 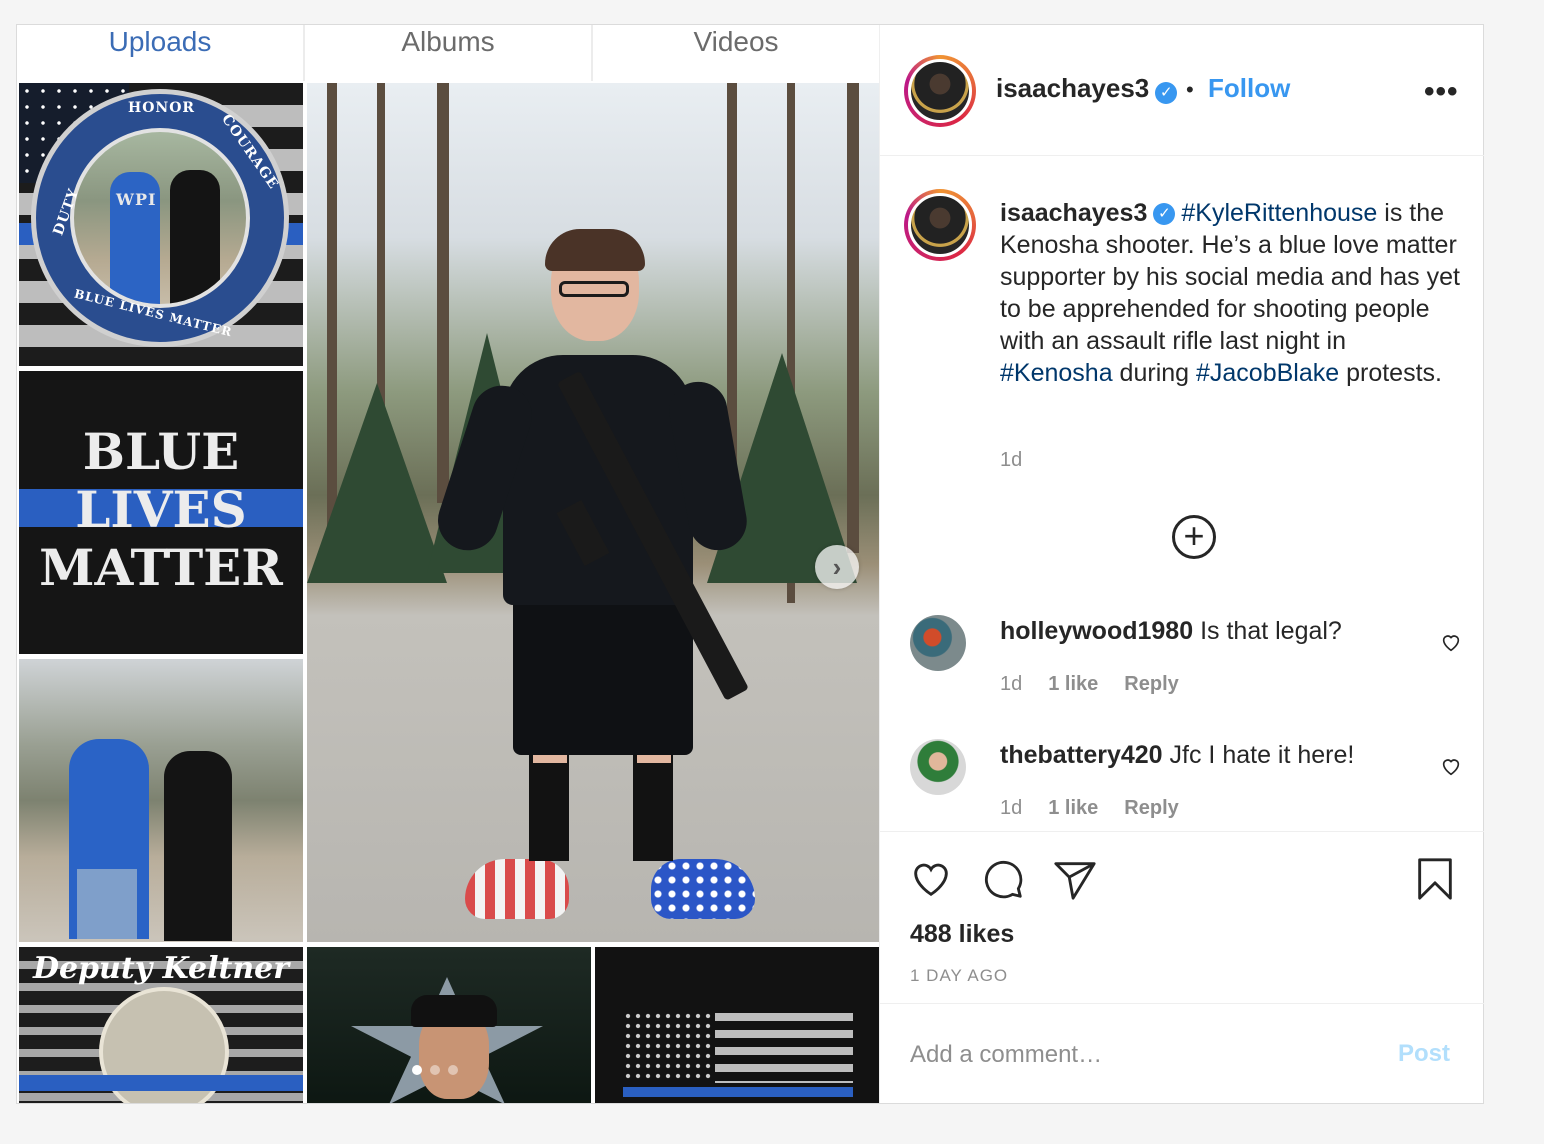 I want to click on comment-username: holleywood1980, so click(x=1096, y=631).